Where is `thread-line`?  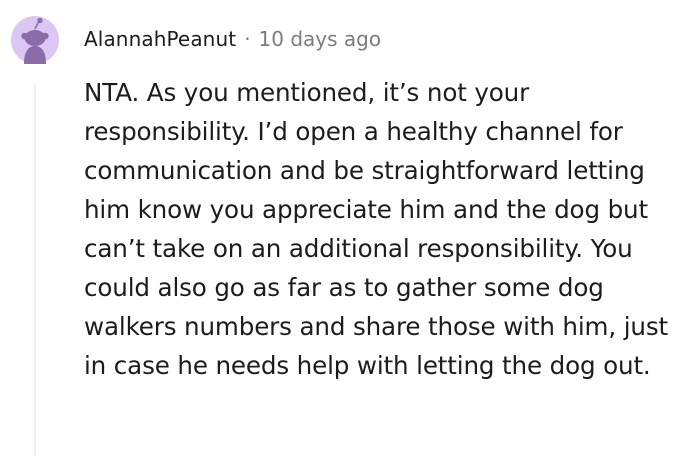 thread-line is located at coordinates (35, 270).